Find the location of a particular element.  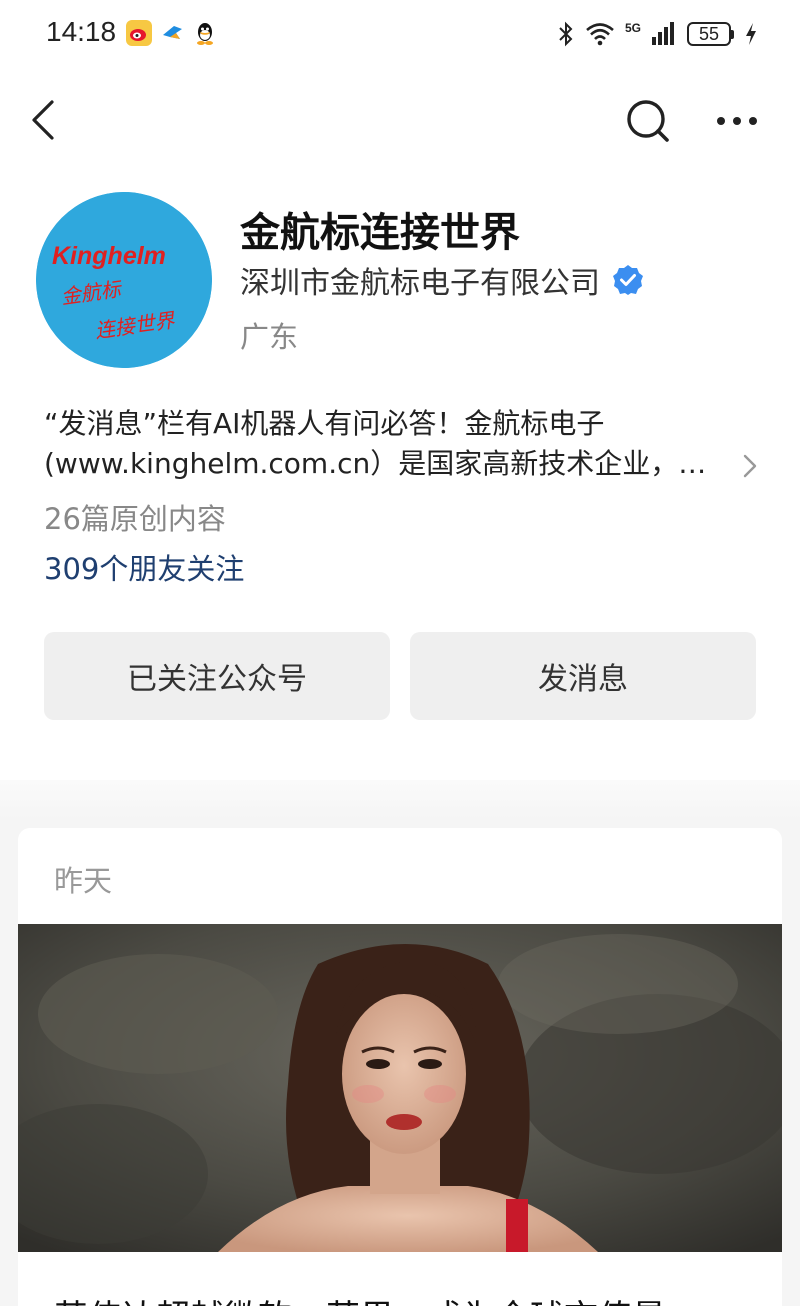

battery-icon: 55 is located at coordinates (710, 34).